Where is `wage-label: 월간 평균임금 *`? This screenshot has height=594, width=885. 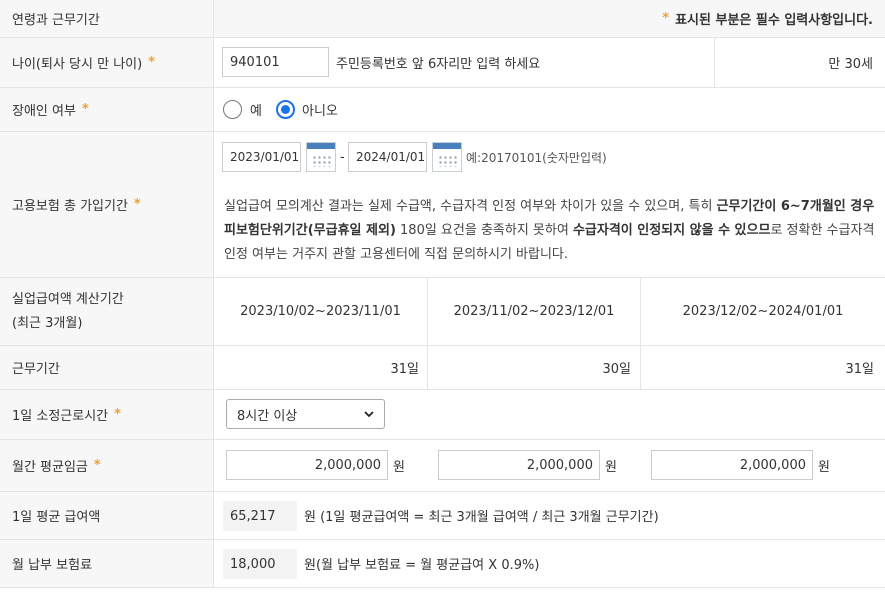 wage-label: 월간 평균임금 * is located at coordinates (107, 465).